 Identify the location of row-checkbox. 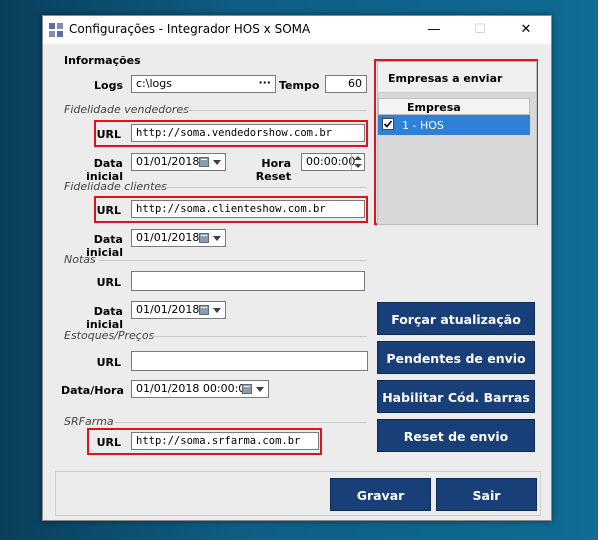
(388, 124).